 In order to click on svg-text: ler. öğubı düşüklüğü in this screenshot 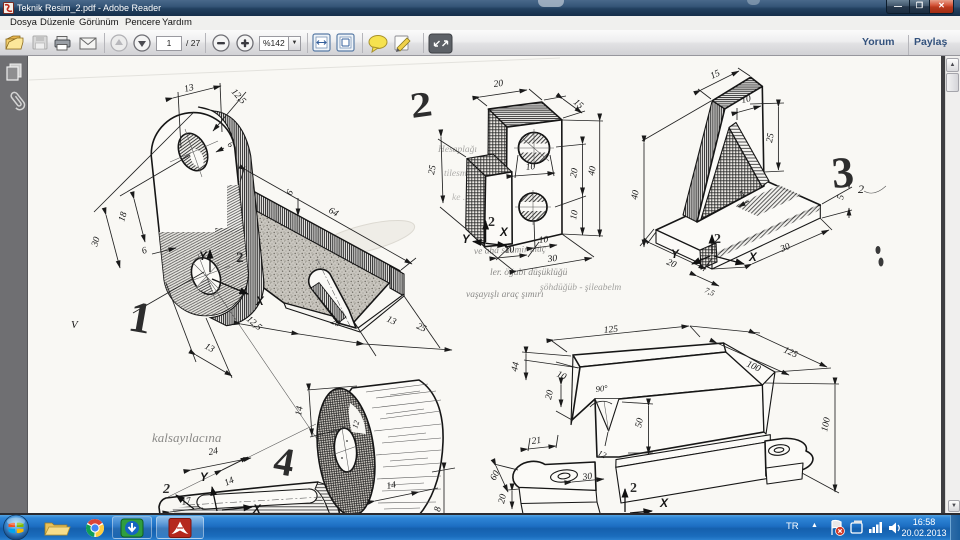, I will do `click(529, 273)`.